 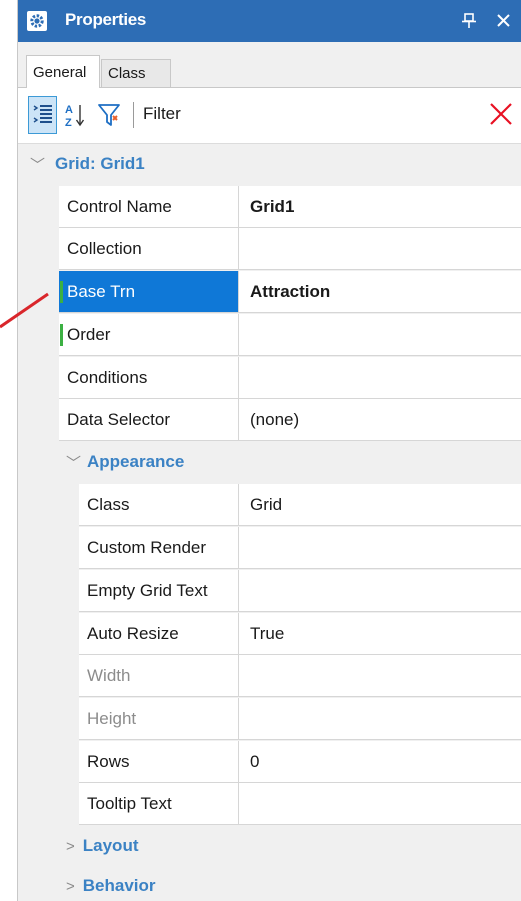 I want to click on property-value: True, so click(x=262, y=633).